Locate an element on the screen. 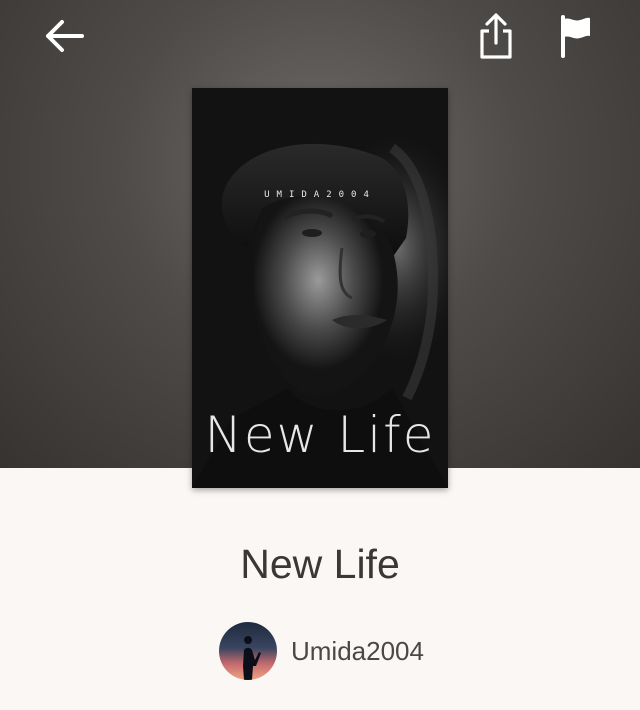 The width and height of the screenshot is (640, 710). share-button is located at coordinates (496, 36).